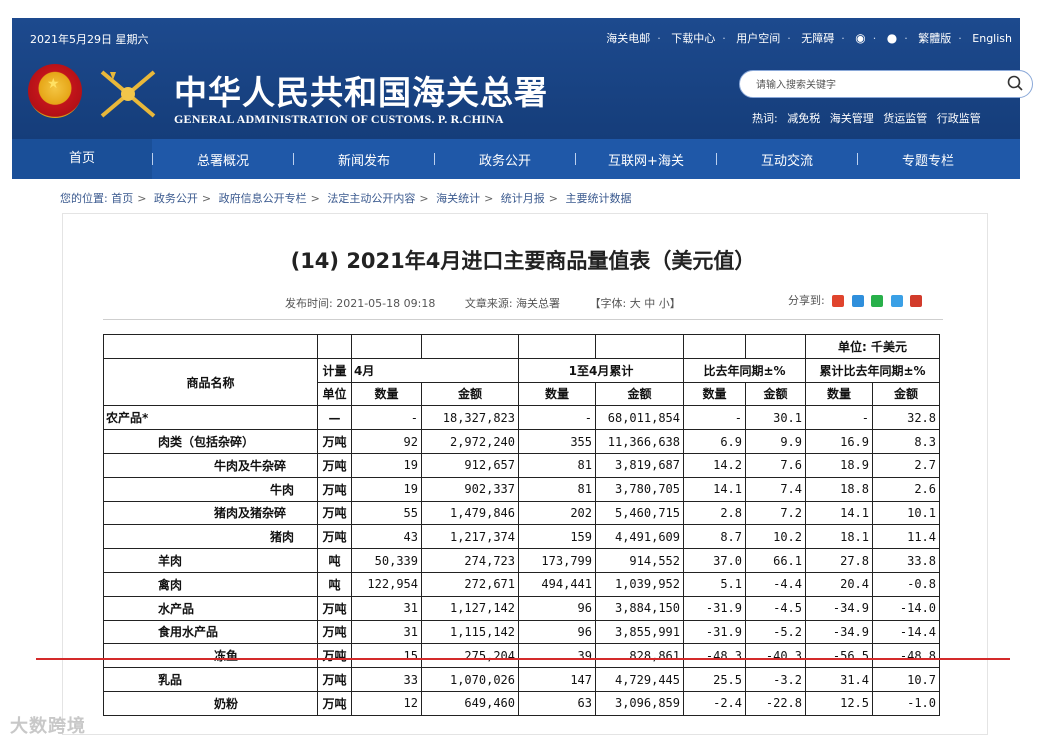  I want to click on cell-value: 494,441, so click(557, 584).